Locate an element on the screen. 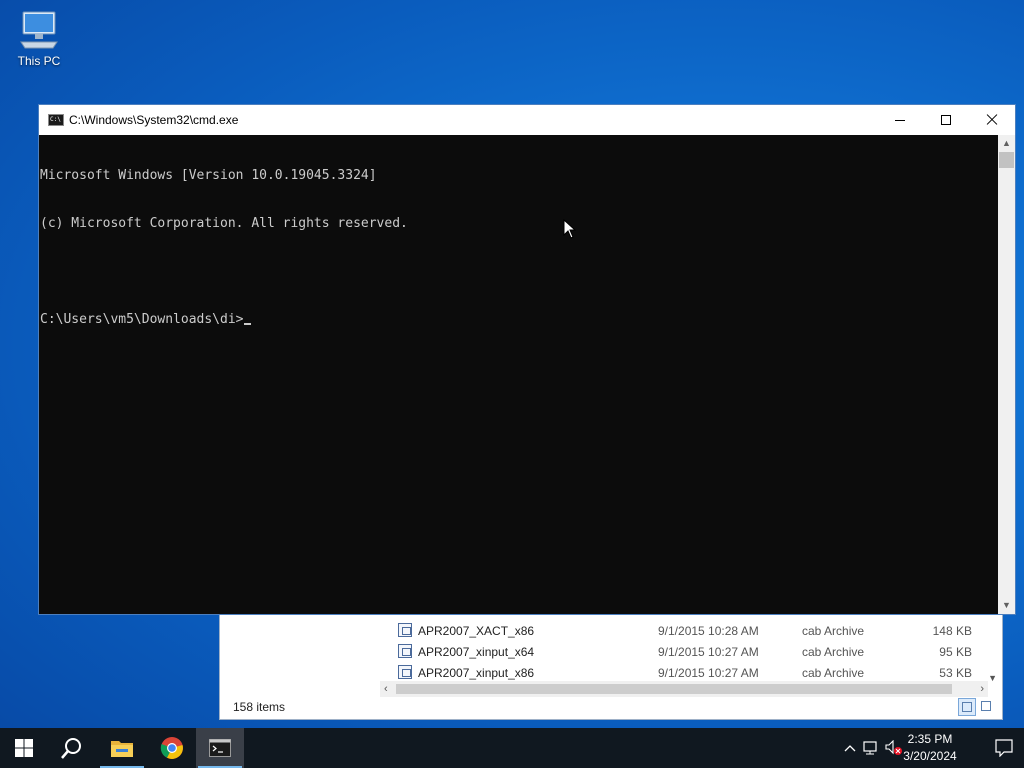 Image resolution: width=1024 pixels, height=768 pixels. file-size: 95 KB is located at coordinates (955, 652).